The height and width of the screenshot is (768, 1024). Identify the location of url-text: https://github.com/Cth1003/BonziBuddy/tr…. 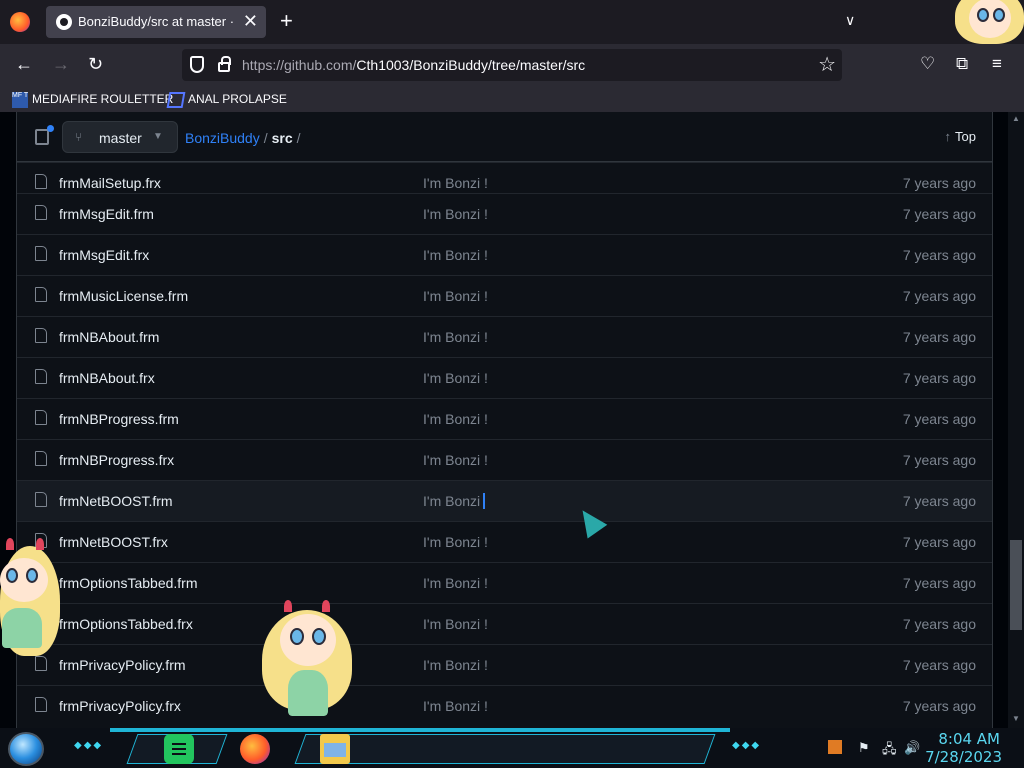
(413, 65).